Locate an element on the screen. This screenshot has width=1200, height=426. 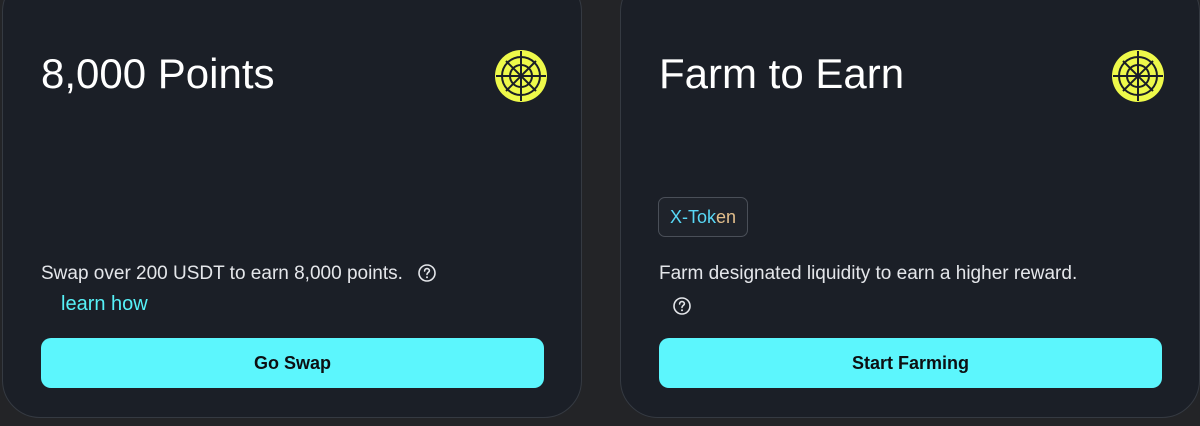
tag-text: X-Tok is located at coordinates (693, 217).